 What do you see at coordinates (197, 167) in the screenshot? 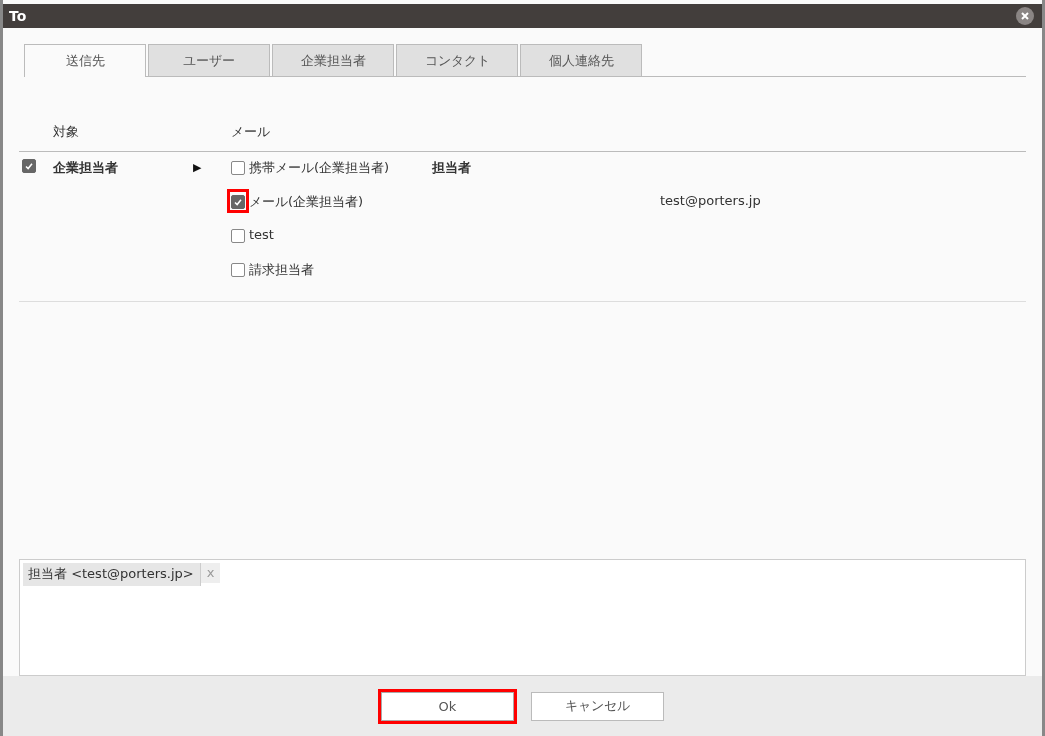
I see `expand-arrow: ▶` at bounding box center [197, 167].